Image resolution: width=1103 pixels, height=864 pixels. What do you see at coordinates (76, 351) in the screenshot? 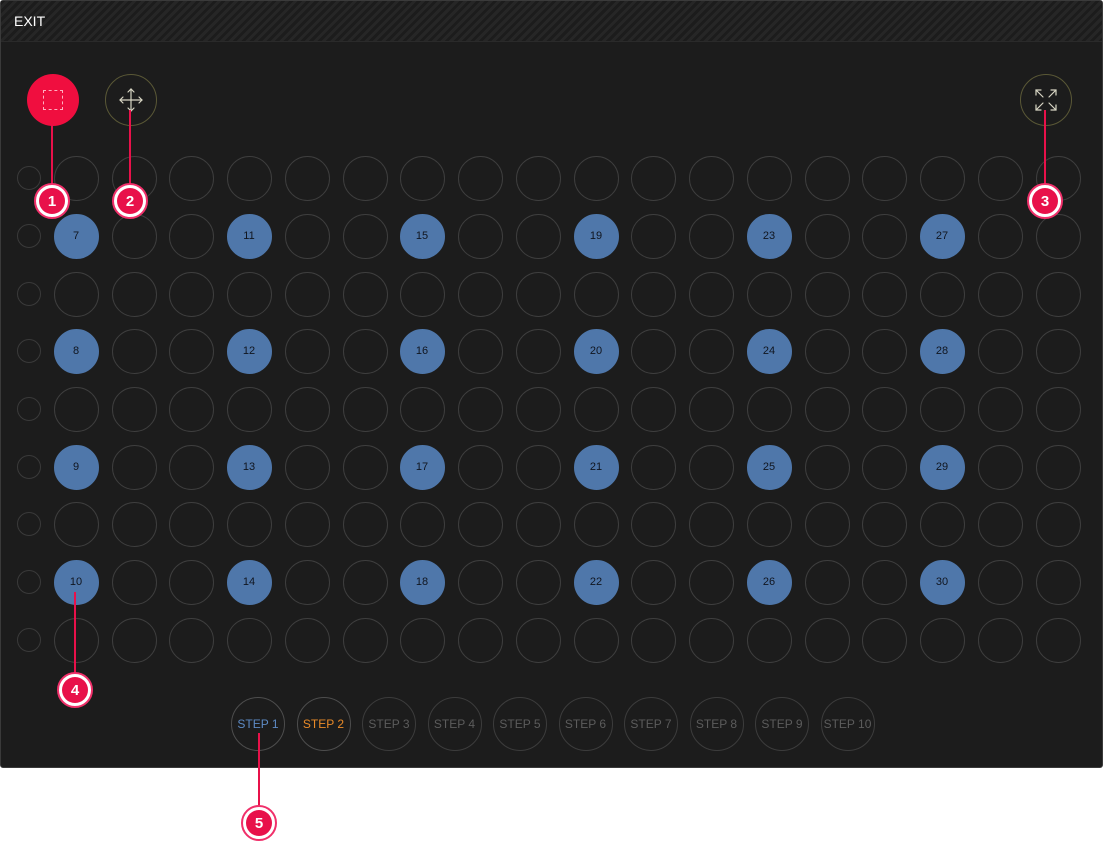
I see `seat: 8` at bounding box center [76, 351].